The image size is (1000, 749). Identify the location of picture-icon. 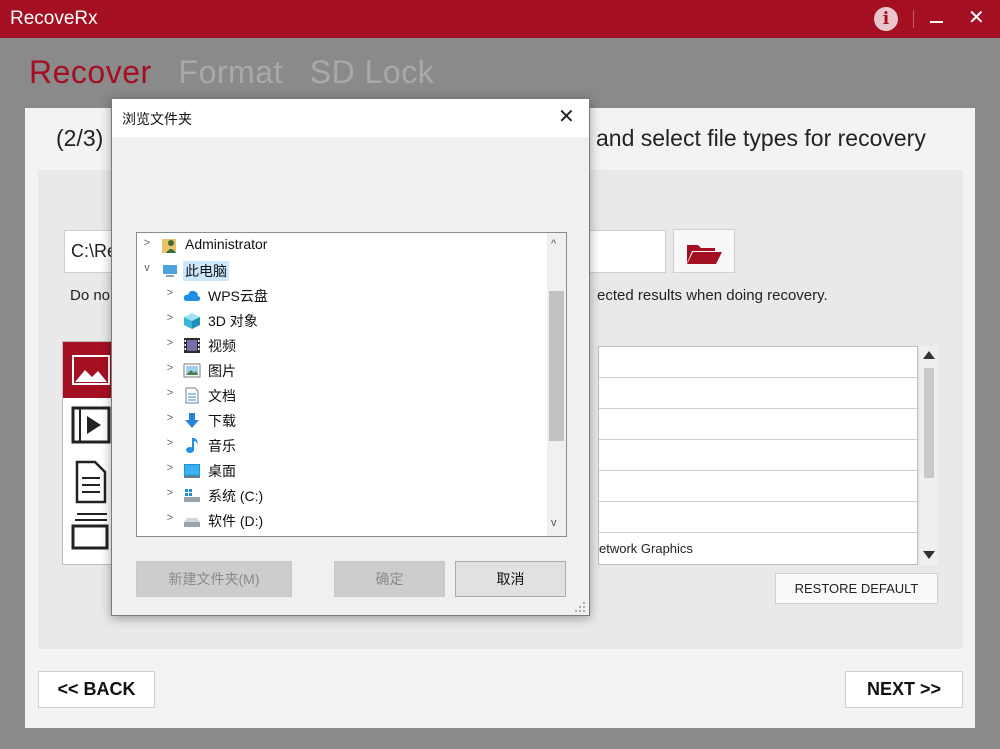
(192, 370).